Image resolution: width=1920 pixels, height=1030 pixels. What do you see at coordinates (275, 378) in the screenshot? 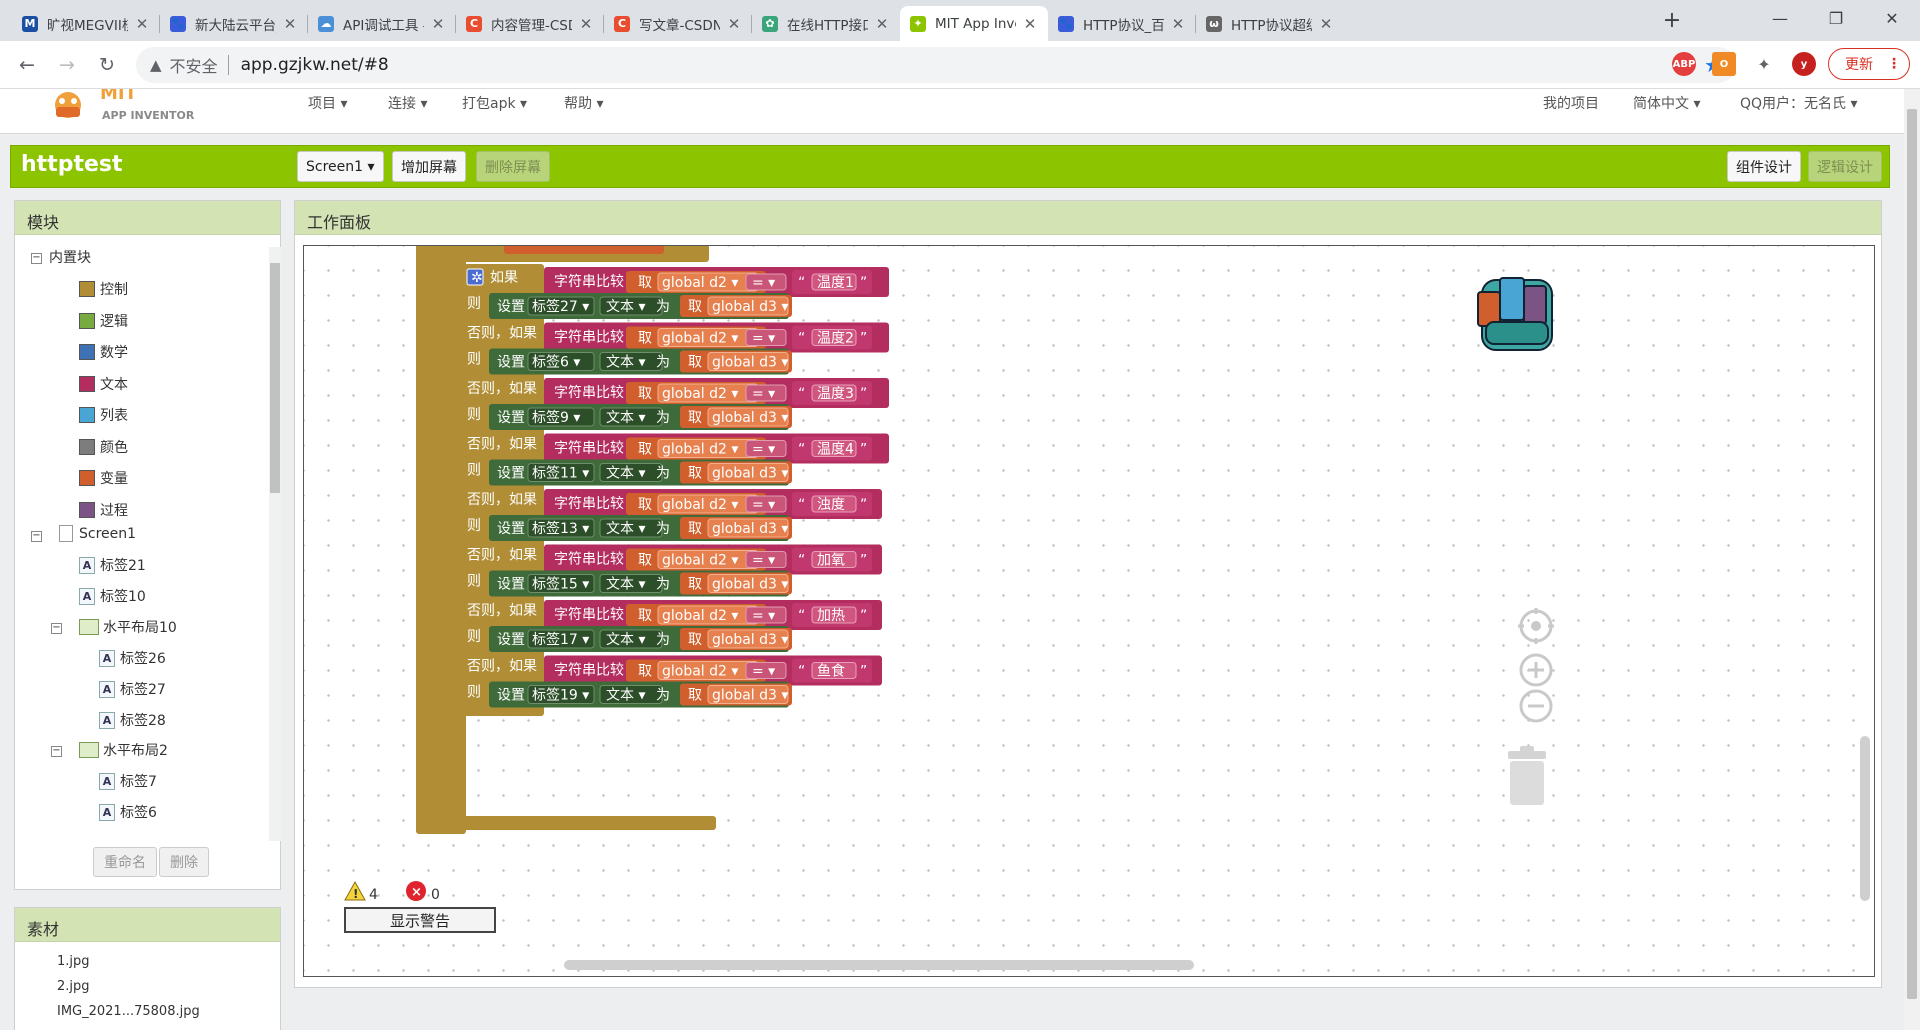
I see `blocks-tree-scroll-thumb` at bounding box center [275, 378].